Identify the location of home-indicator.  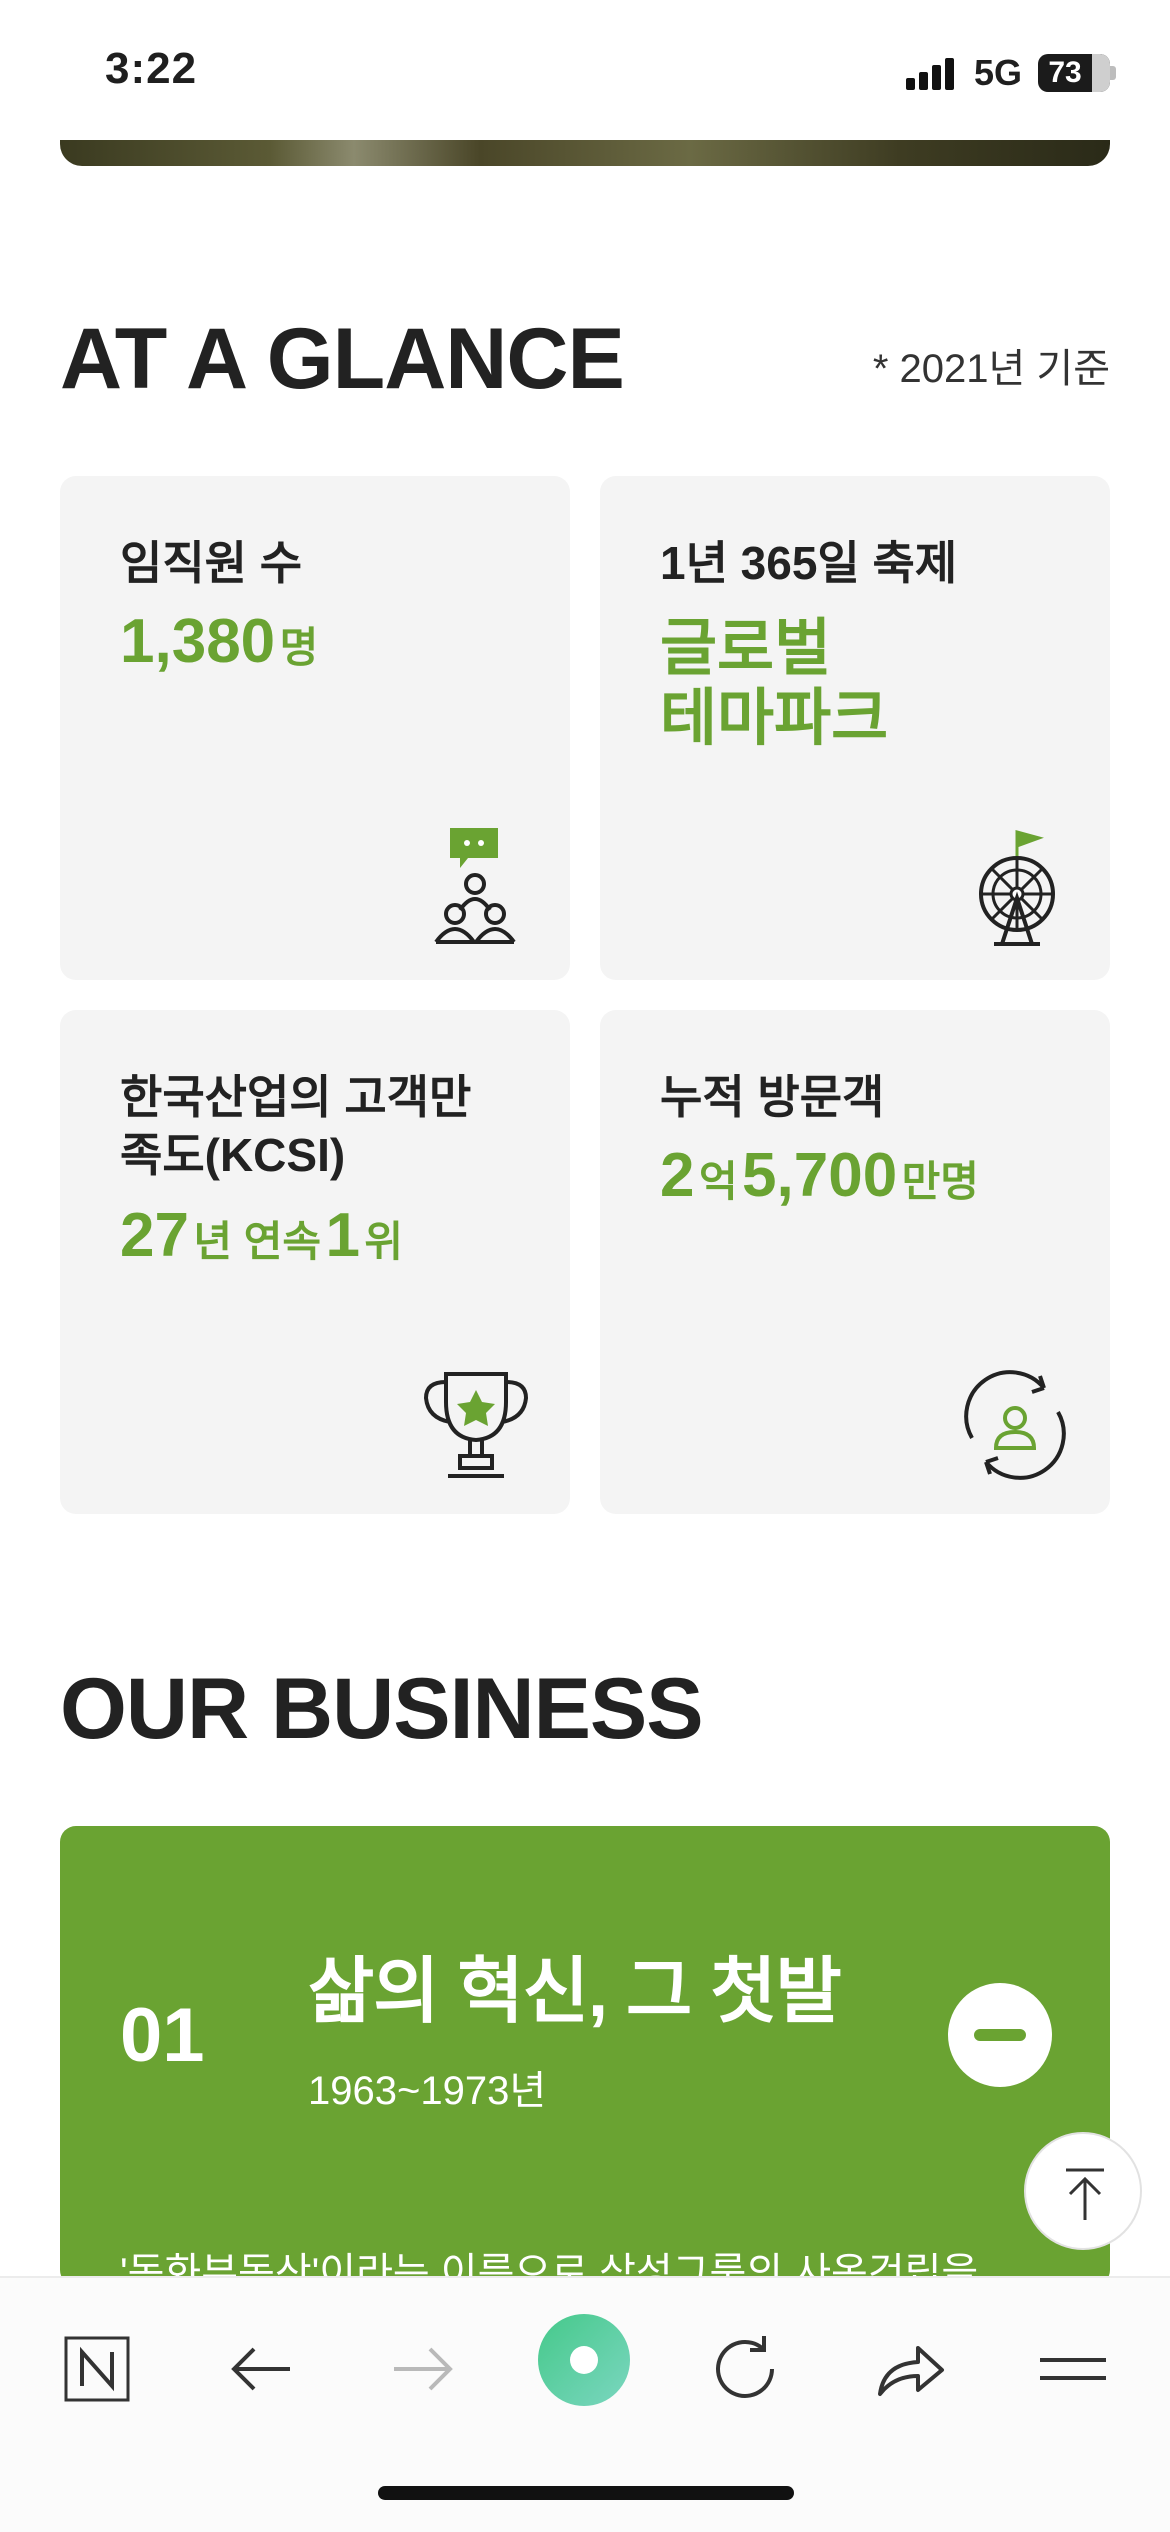
(586, 2493).